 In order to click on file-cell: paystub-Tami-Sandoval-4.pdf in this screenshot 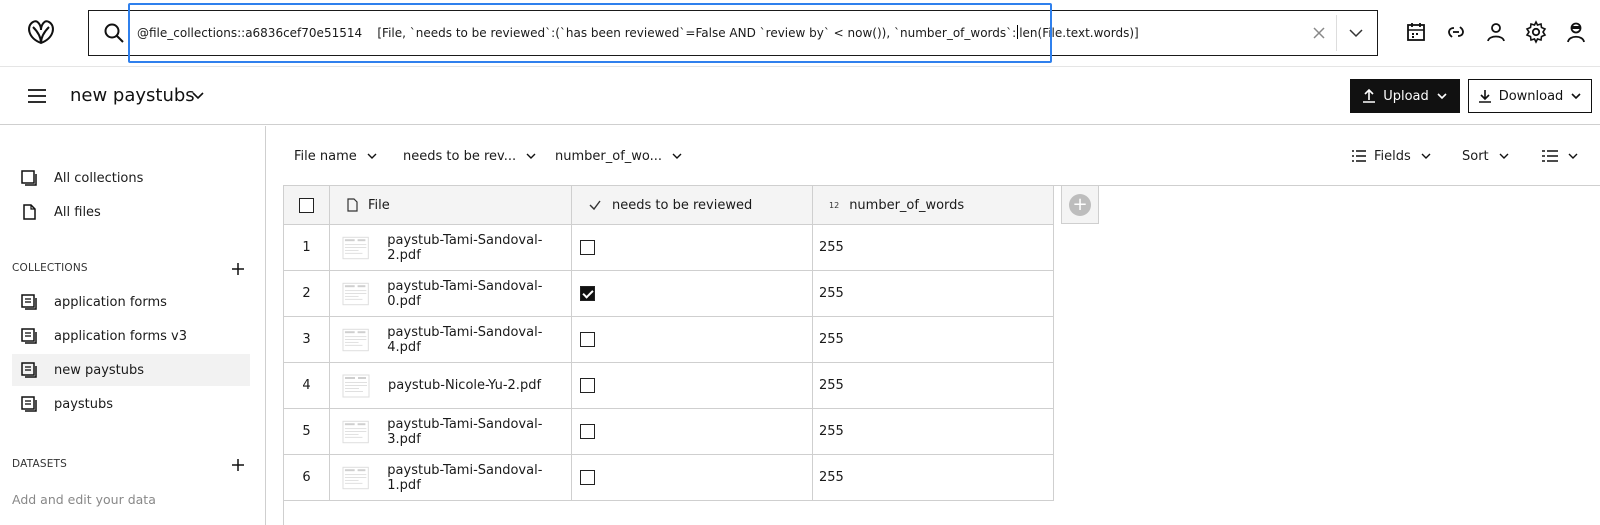, I will do `click(450, 339)`.